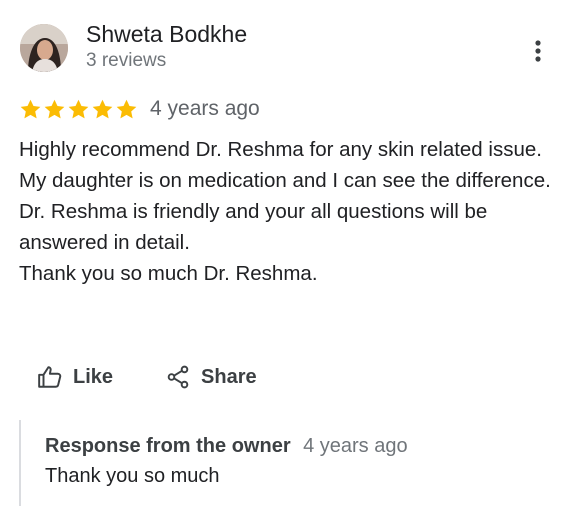 Image resolution: width=568 pixels, height=523 pixels. I want to click on share-icon, so click(178, 377).